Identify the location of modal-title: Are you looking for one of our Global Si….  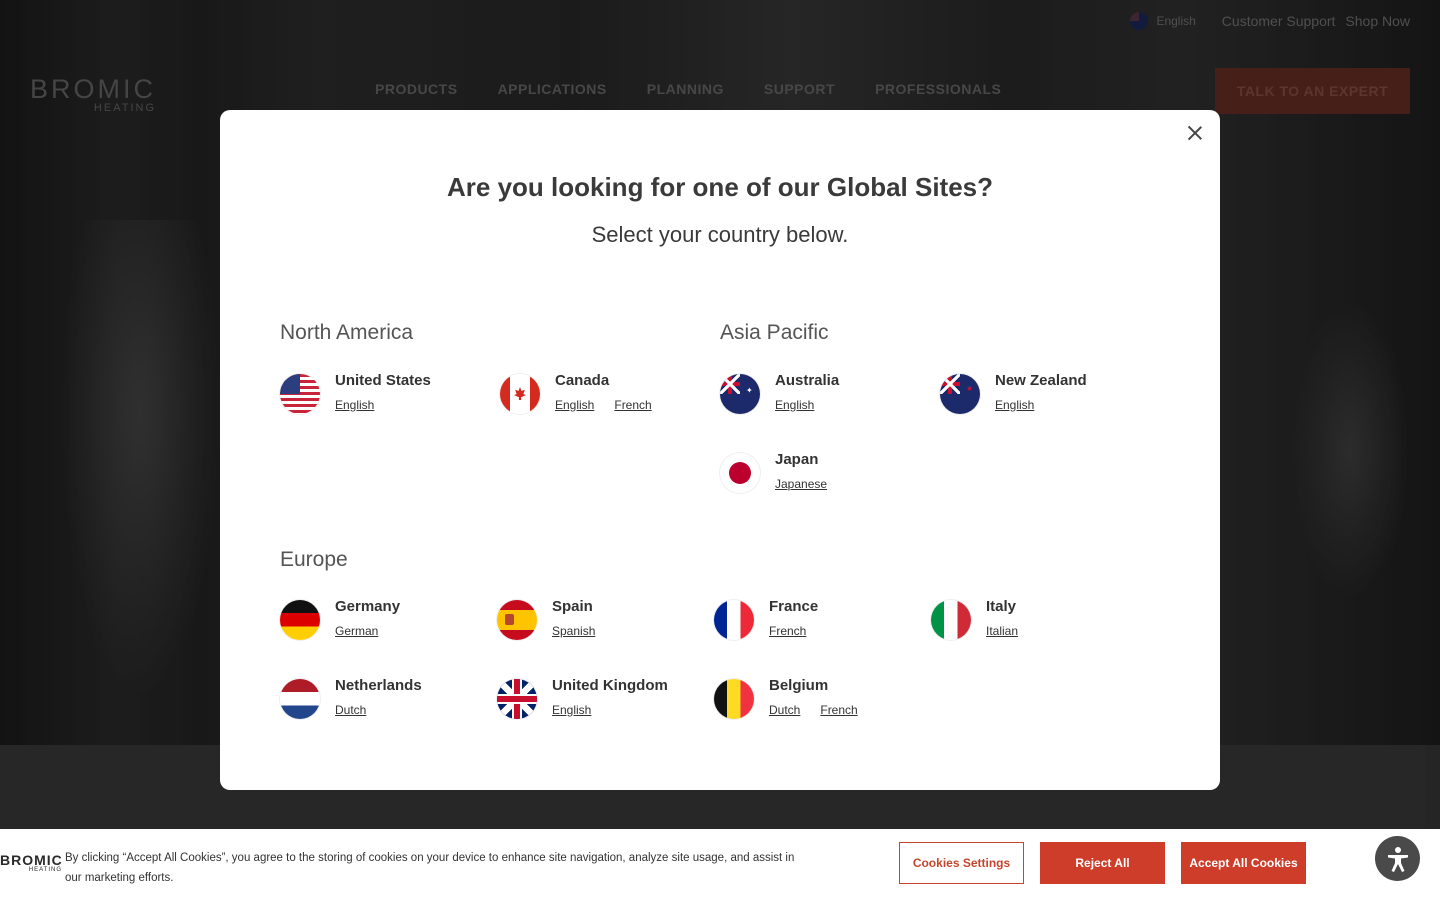
(720, 187).